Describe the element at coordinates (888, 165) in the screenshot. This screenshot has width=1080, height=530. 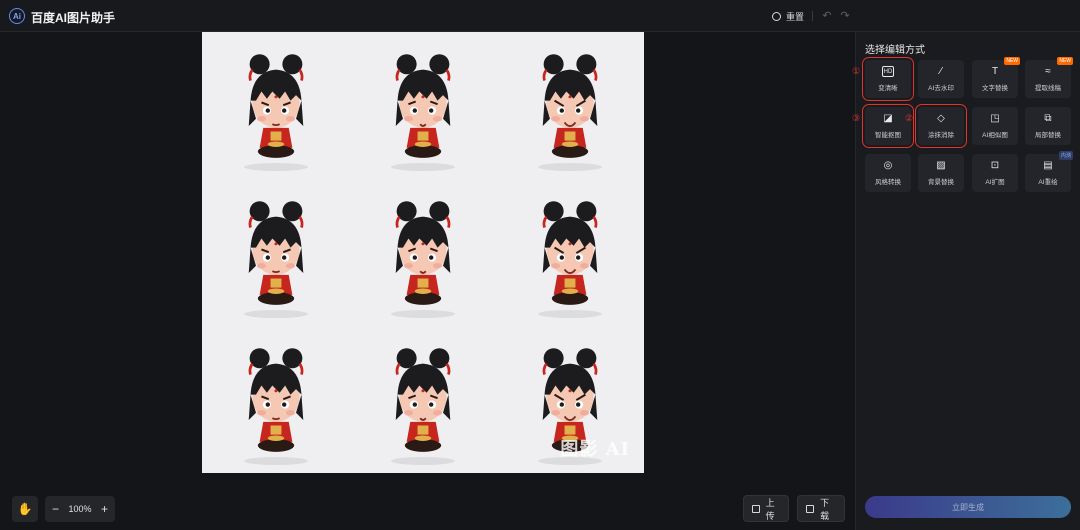
I see `style-convert-icon: ◎` at that location.